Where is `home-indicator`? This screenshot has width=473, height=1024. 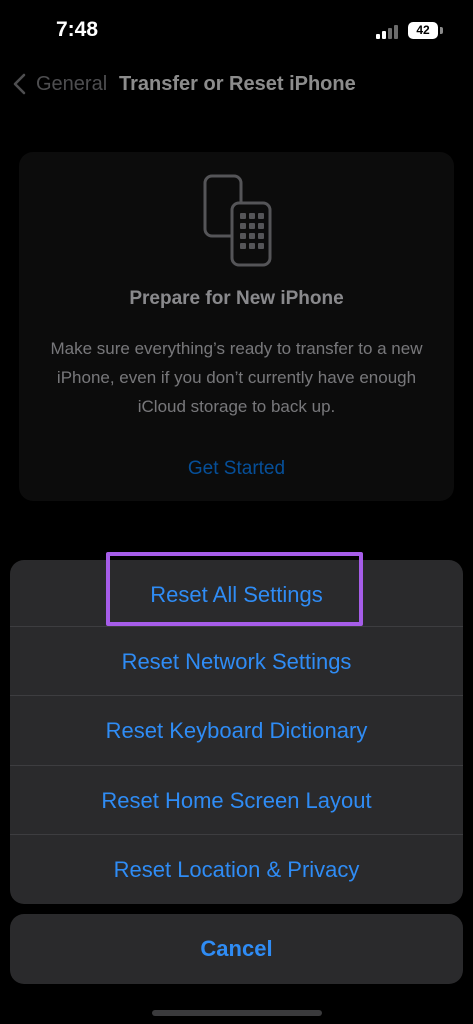 home-indicator is located at coordinates (237, 1013).